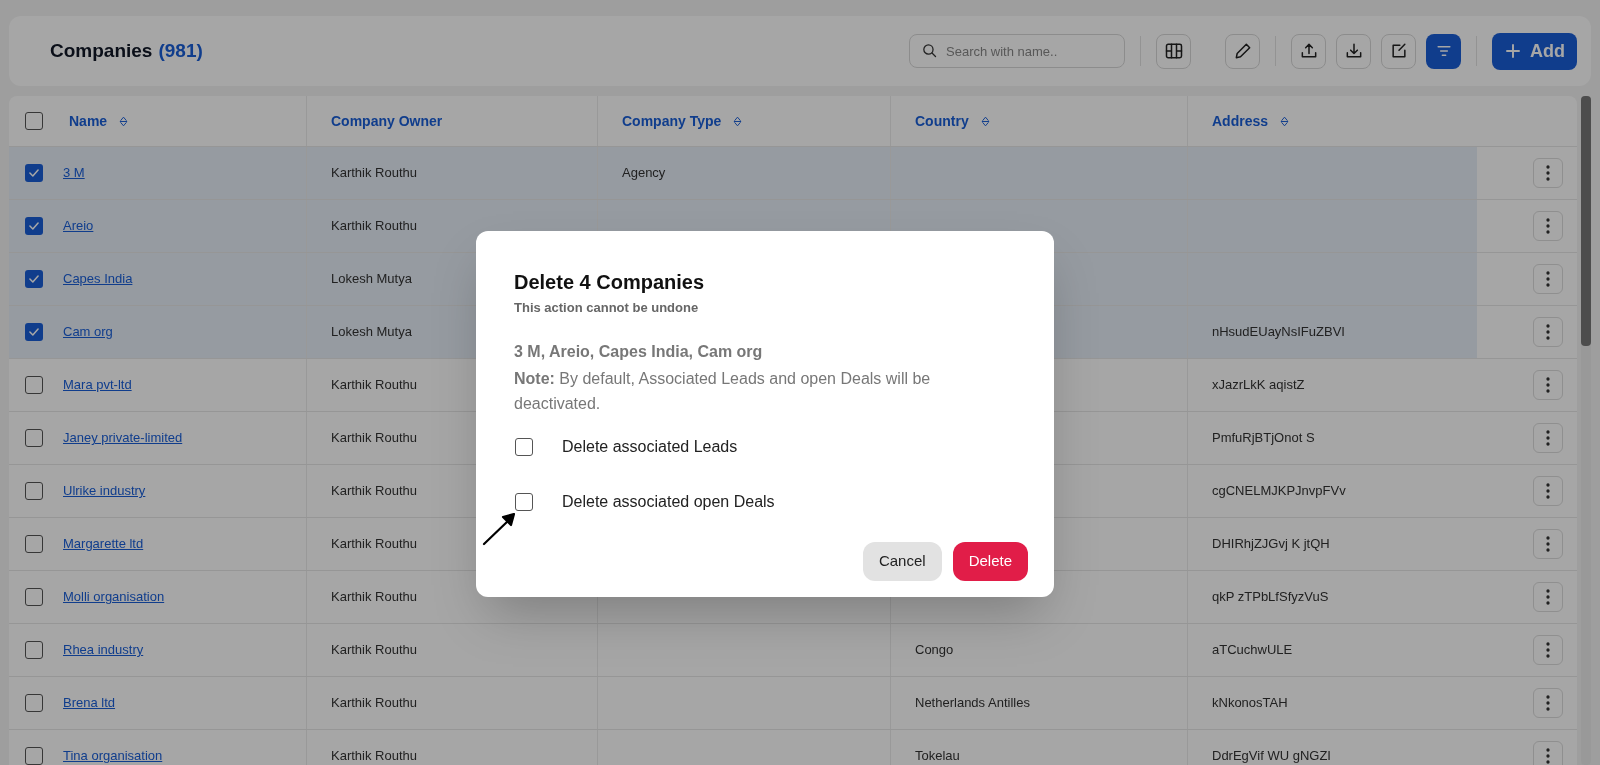  Describe the element at coordinates (650, 446) in the screenshot. I see `option-label: Delete associated Leads` at that location.